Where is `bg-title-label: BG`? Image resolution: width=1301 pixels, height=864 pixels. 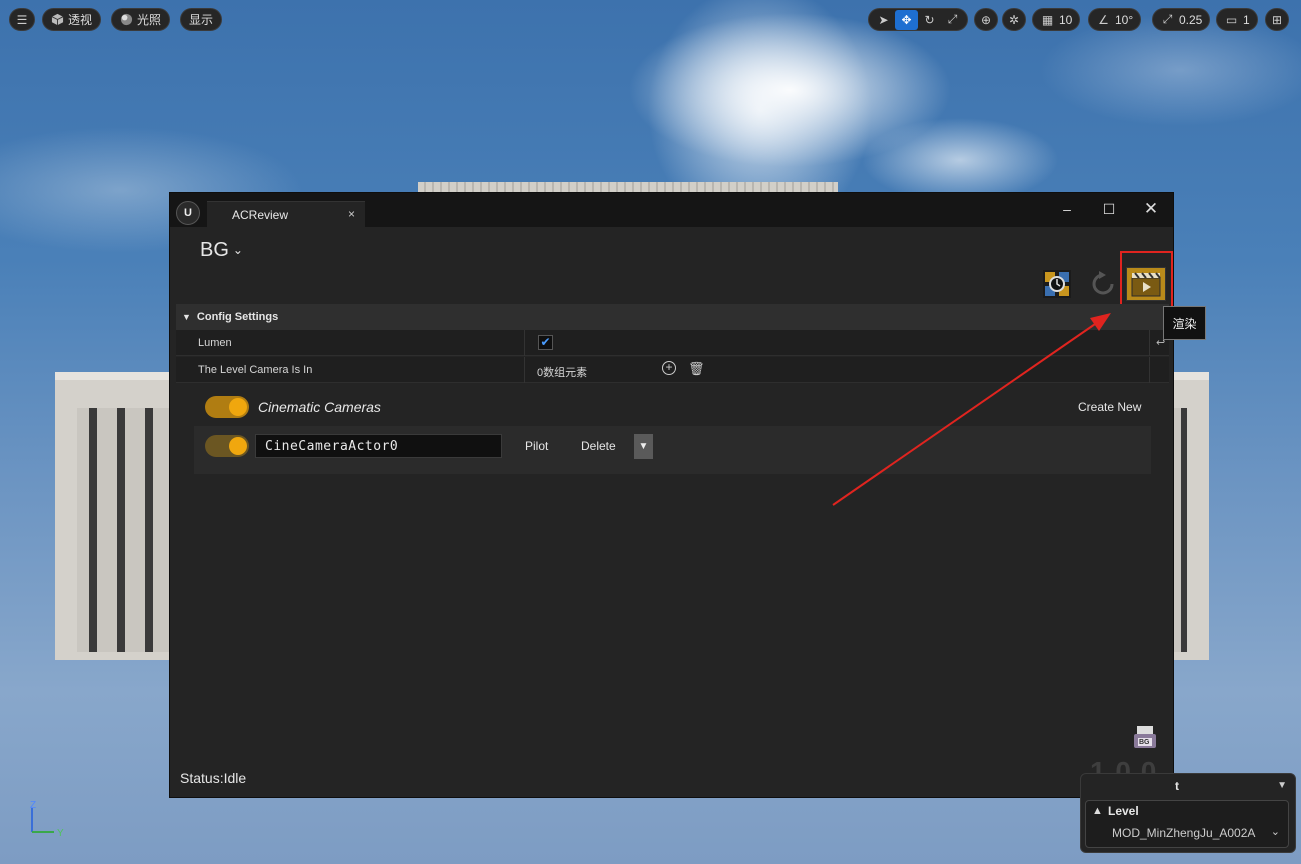
bg-title-label: BG is located at coordinates (214, 250).